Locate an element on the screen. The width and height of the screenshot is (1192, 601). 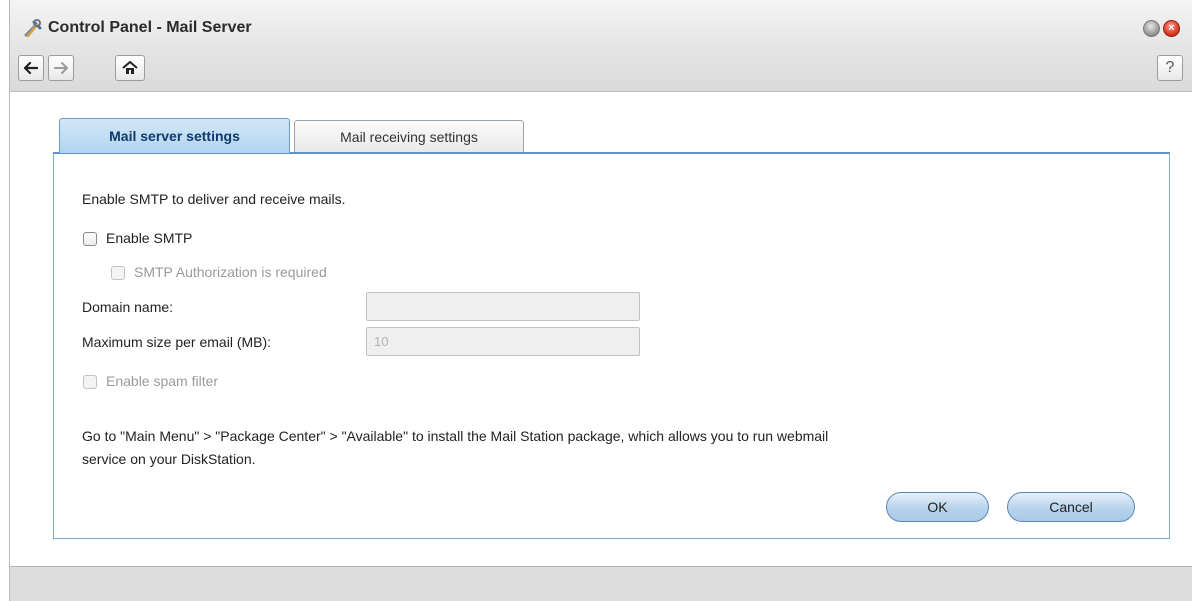
smtp-auth-checkbox is located at coordinates (118, 273).